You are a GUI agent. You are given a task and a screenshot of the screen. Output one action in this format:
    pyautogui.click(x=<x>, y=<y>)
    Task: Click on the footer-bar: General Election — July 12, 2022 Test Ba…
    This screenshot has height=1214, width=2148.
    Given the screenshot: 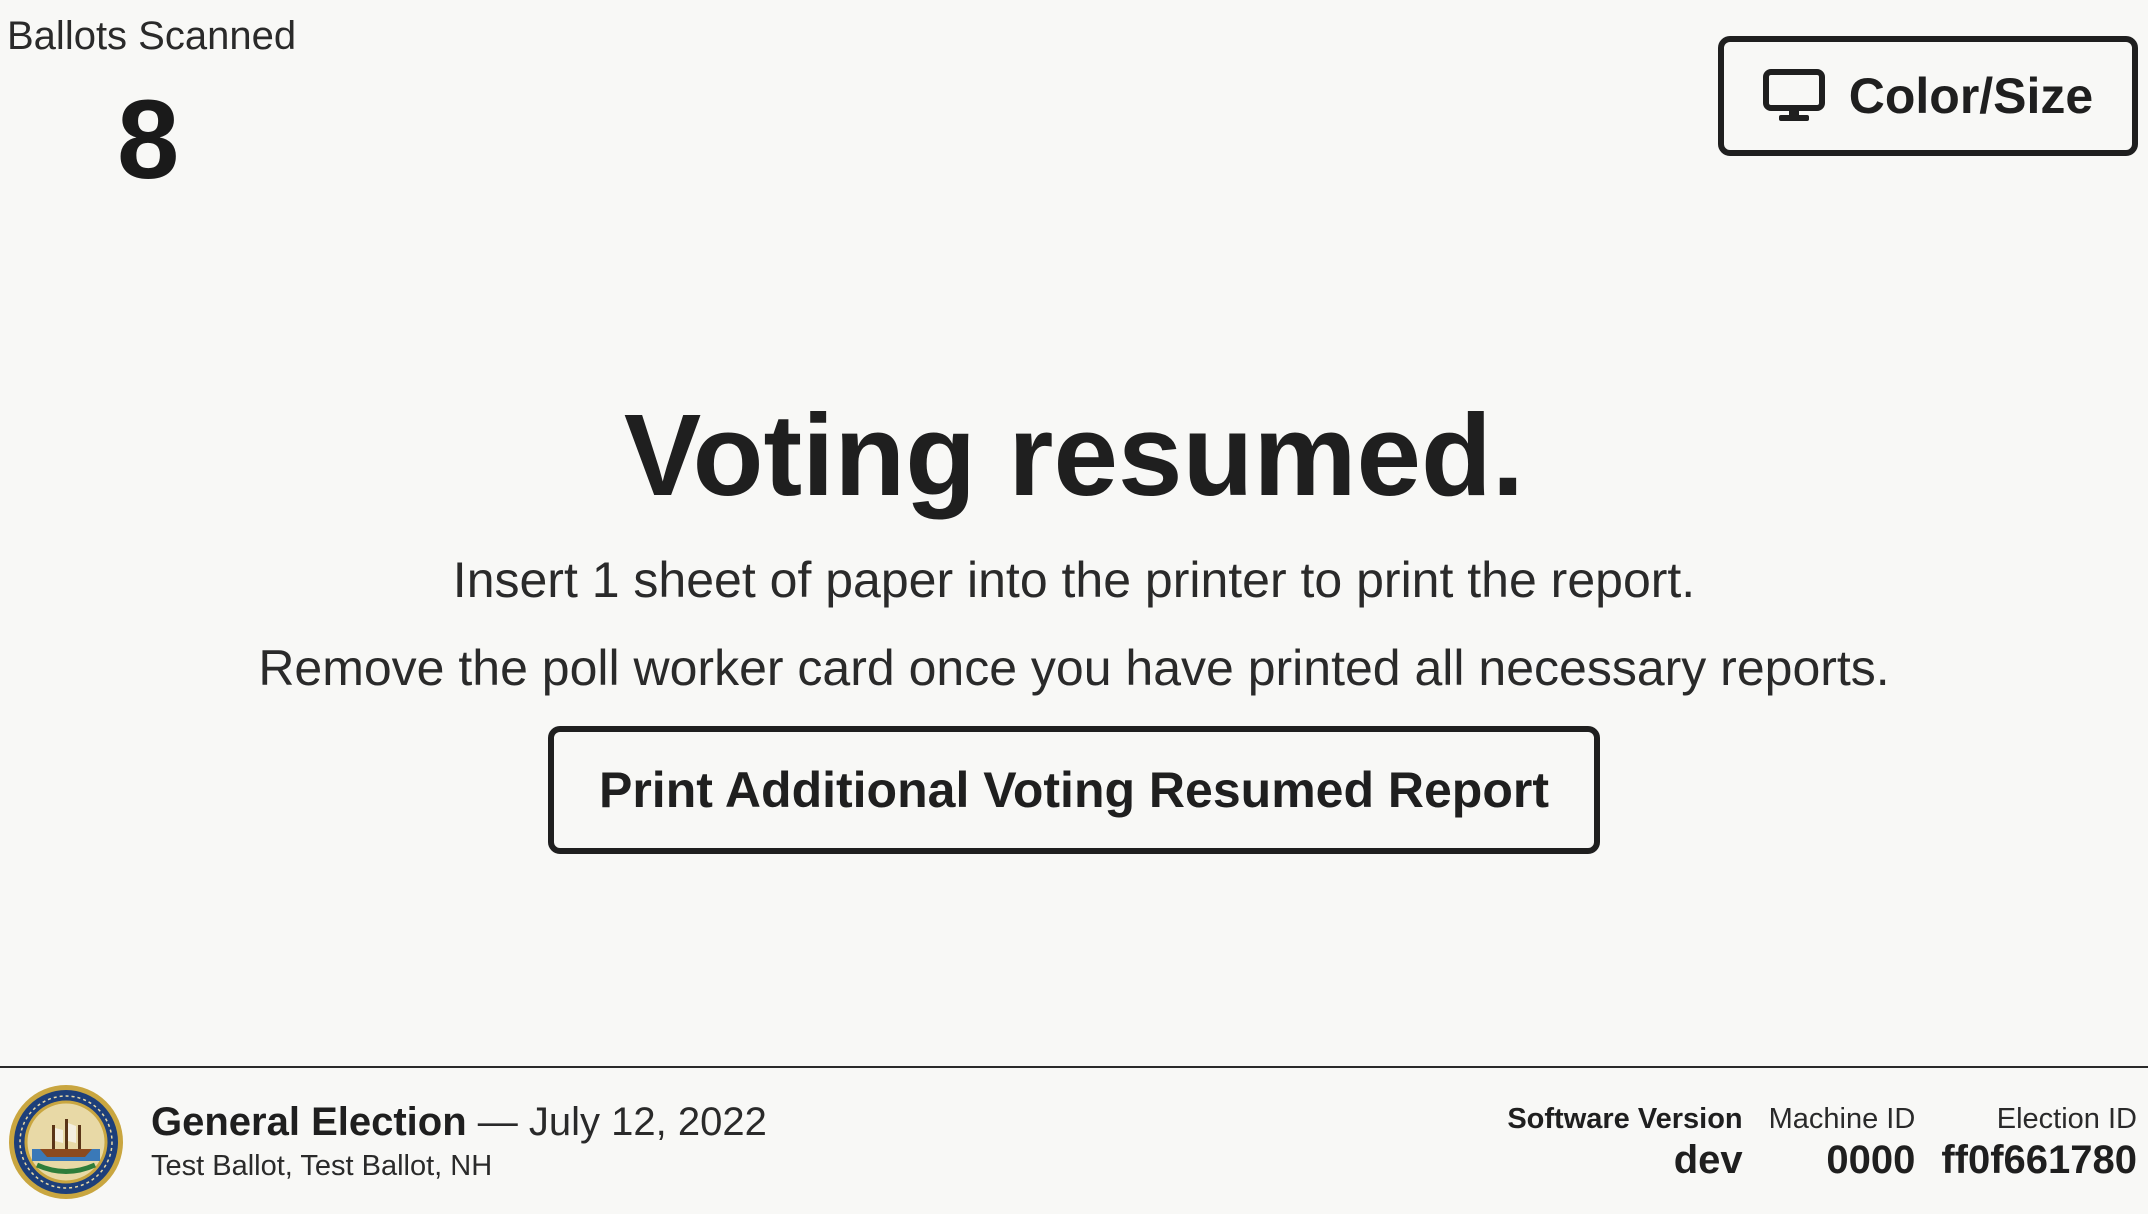 What is the action you would take?
    pyautogui.click(x=1074, y=1140)
    